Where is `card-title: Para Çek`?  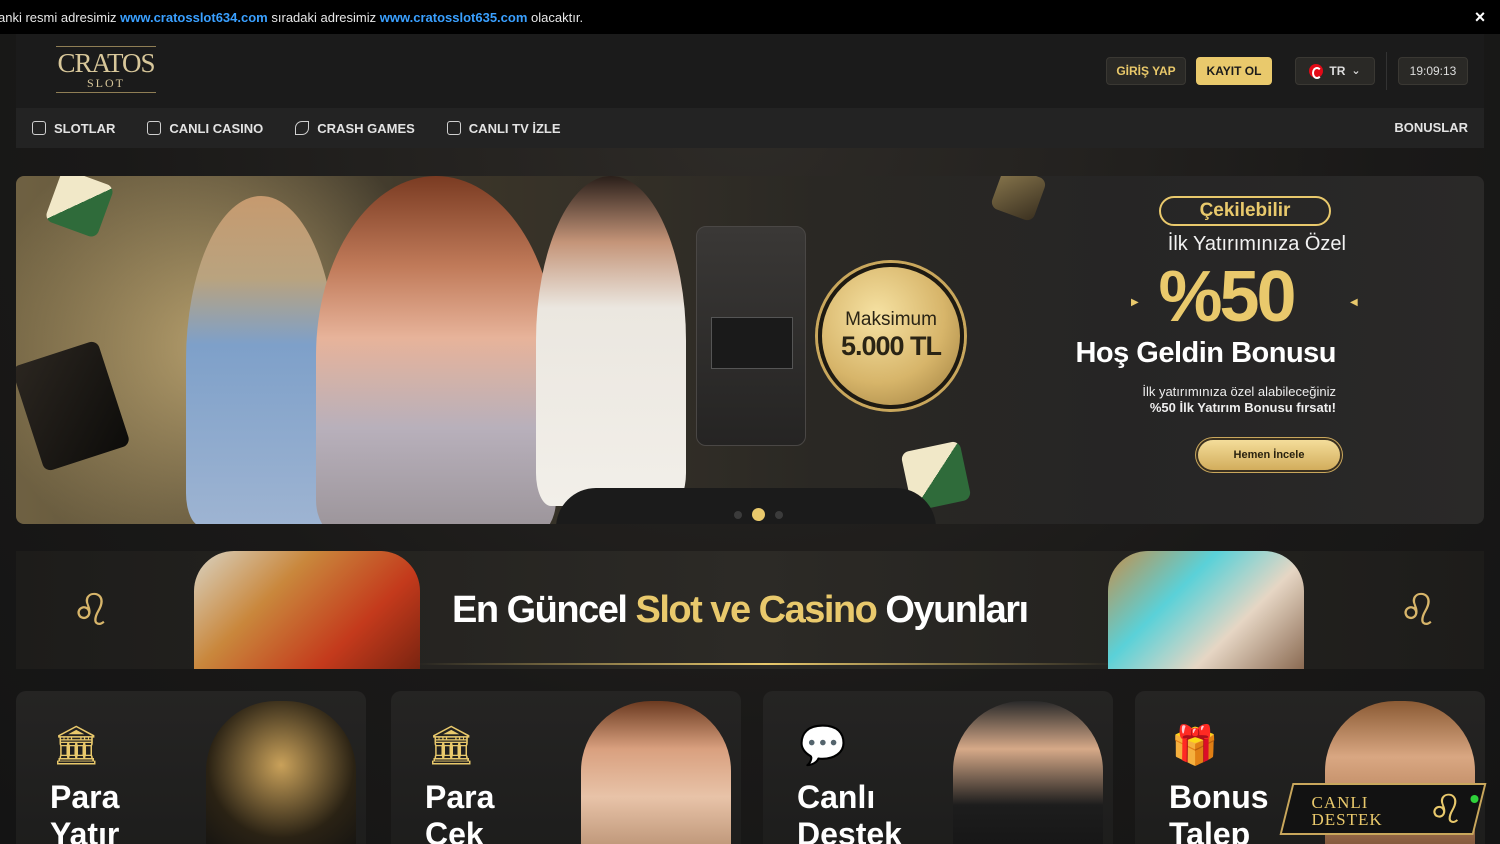 card-title: Para Çek is located at coordinates (495, 811).